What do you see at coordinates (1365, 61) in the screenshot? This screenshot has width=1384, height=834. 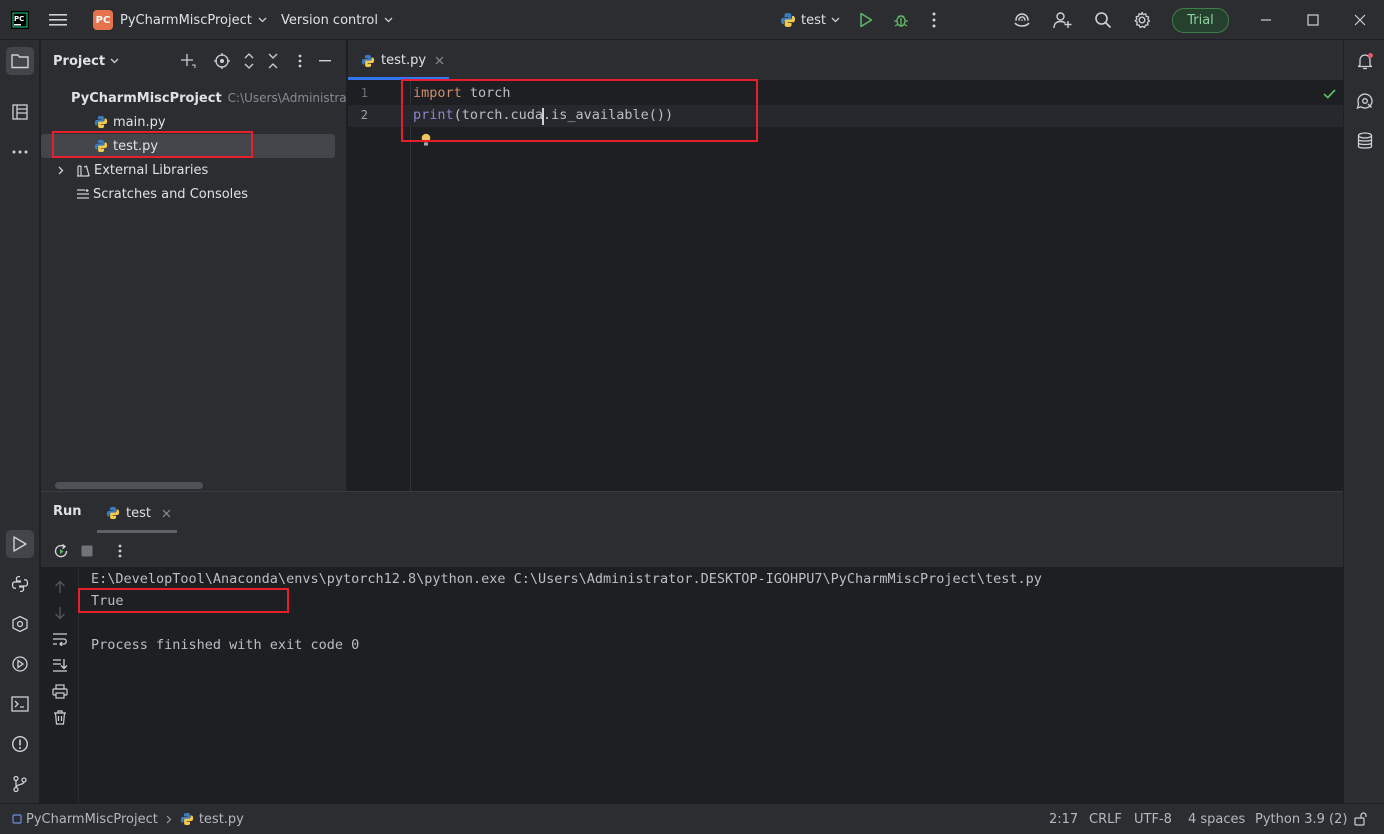 I see `notifications-bell-icon` at bounding box center [1365, 61].